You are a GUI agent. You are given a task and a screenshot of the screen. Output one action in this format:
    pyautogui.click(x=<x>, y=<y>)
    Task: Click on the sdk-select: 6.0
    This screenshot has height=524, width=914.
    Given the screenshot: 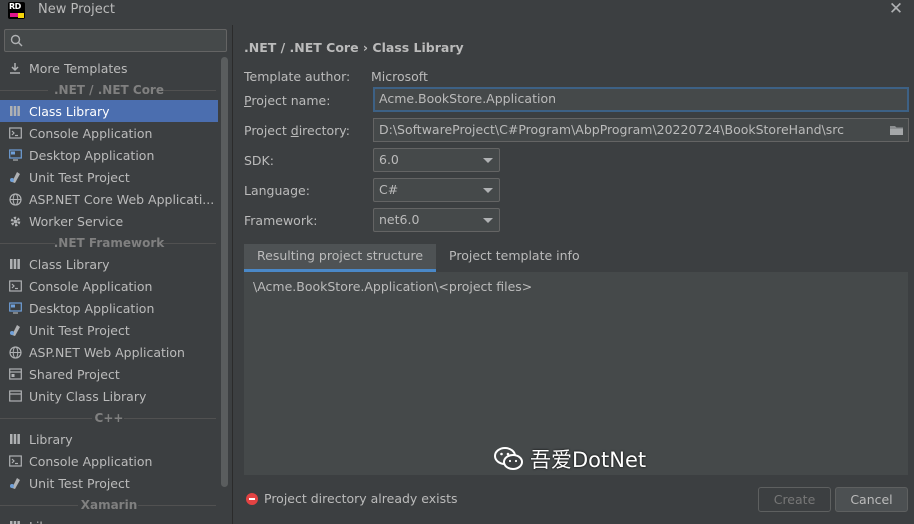 What is the action you would take?
    pyautogui.click(x=436, y=160)
    